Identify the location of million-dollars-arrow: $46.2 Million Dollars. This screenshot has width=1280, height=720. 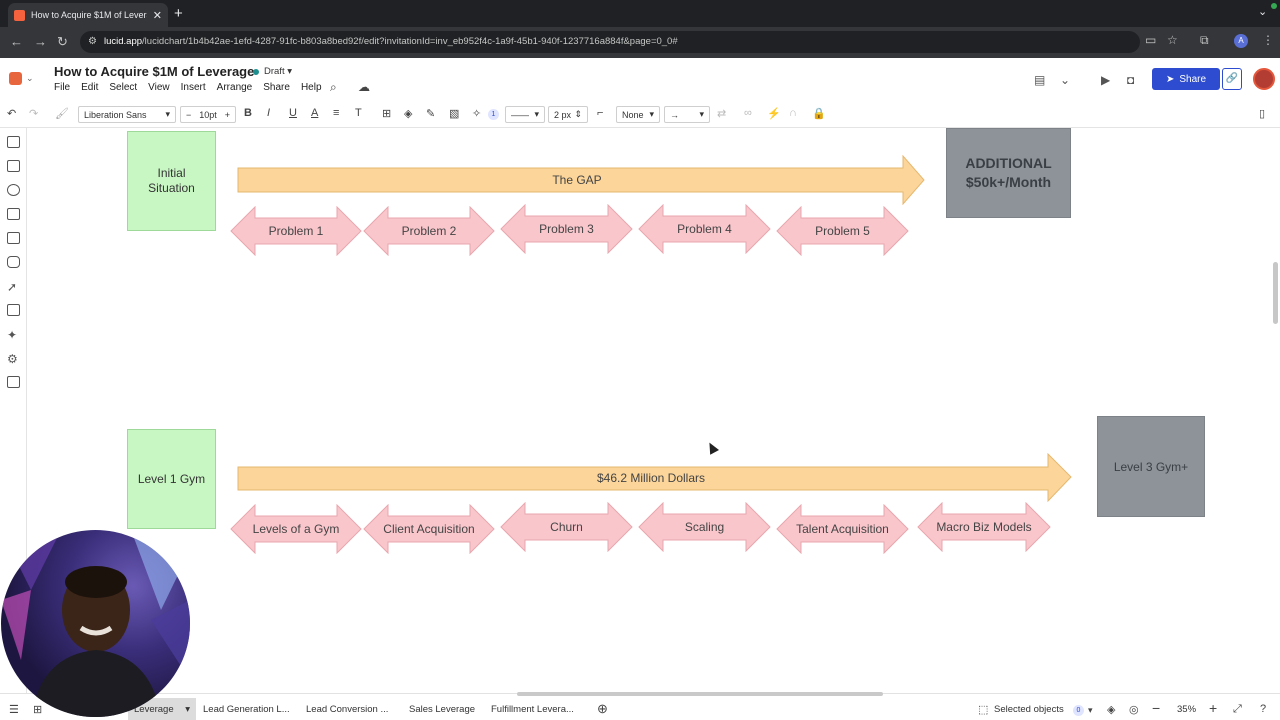
(654, 478).